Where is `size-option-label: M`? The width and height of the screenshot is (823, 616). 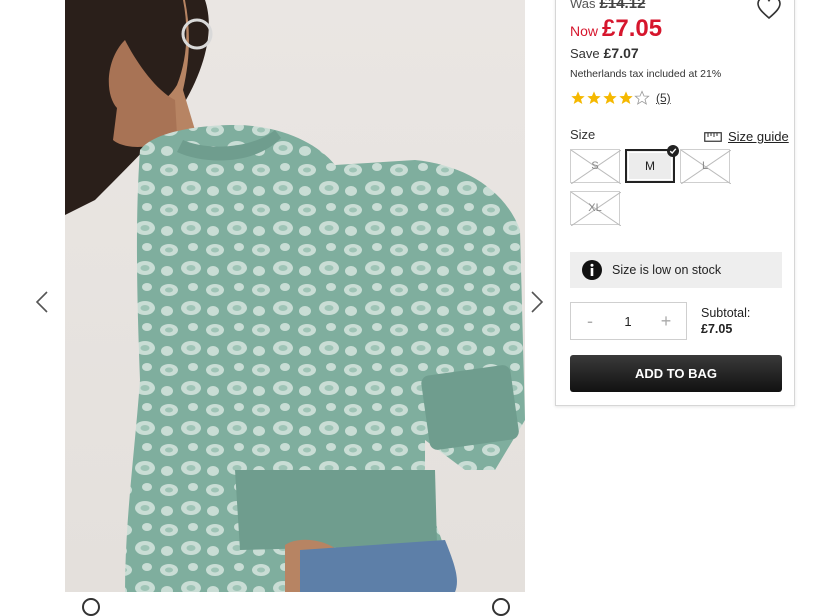 size-option-label: M is located at coordinates (650, 166).